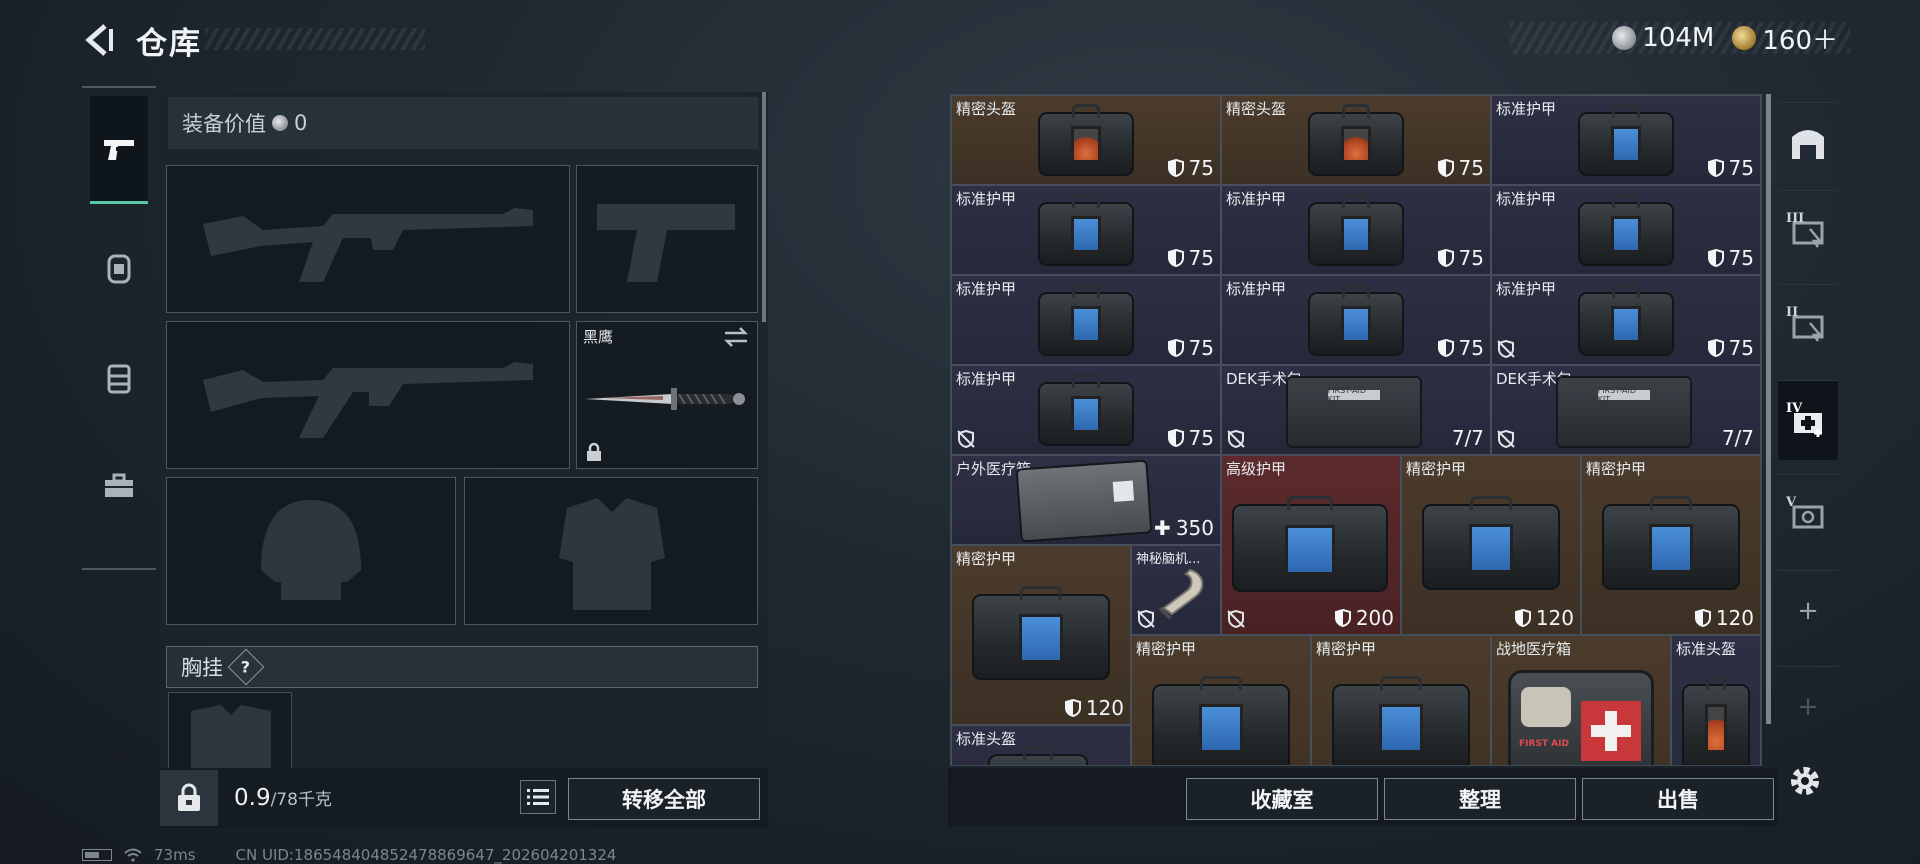  I want to click on silver-currency: 104M, so click(1663, 38).